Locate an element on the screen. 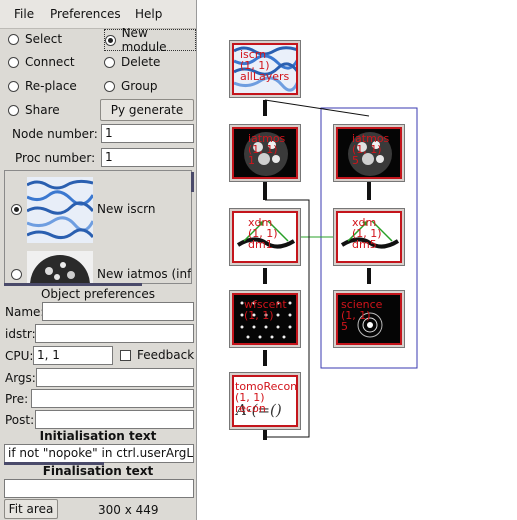 Image resolution: width=517 pixels, height=520 pixels. node-body: iatmos (1, 1) 1 is located at coordinates (265, 153).